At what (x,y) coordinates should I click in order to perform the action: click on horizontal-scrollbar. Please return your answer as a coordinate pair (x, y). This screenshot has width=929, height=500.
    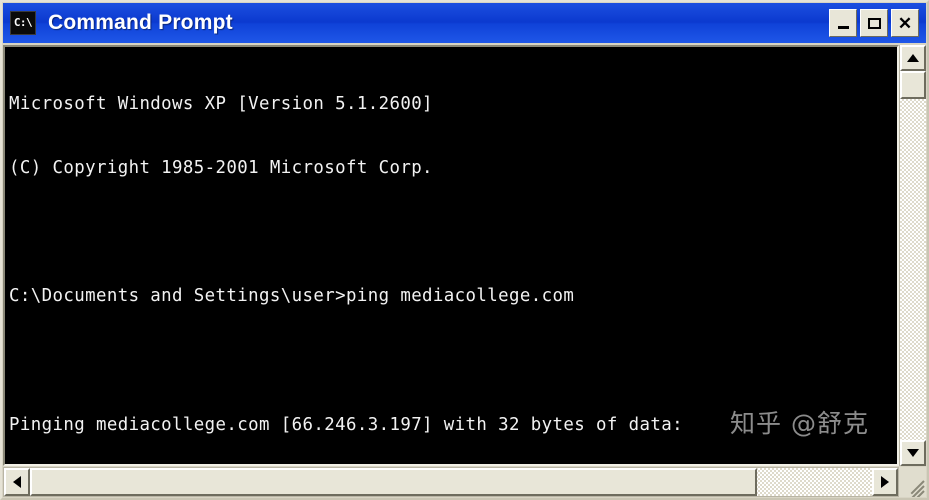
    Looking at the image, I should click on (451, 482).